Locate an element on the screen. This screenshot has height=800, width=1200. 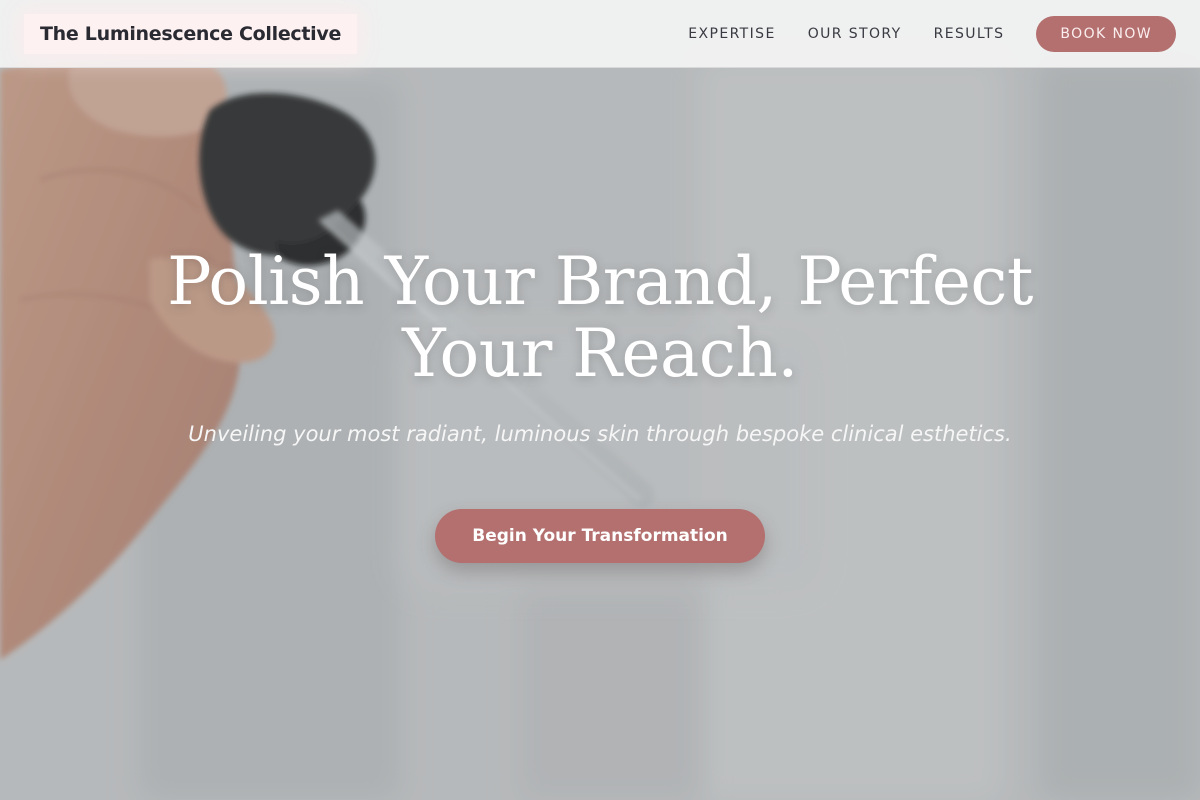
nav-link-results: RESULTS is located at coordinates (969, 34).